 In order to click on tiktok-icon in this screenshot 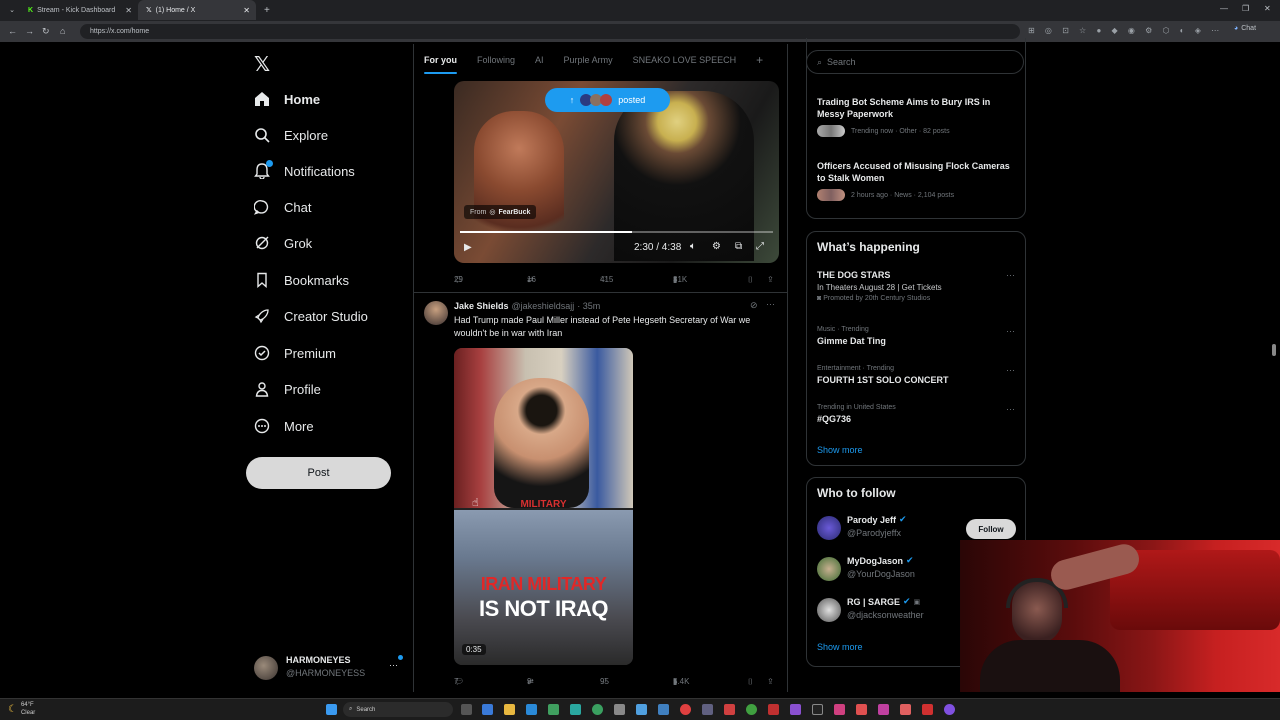, I will do `click(839, 709)`.